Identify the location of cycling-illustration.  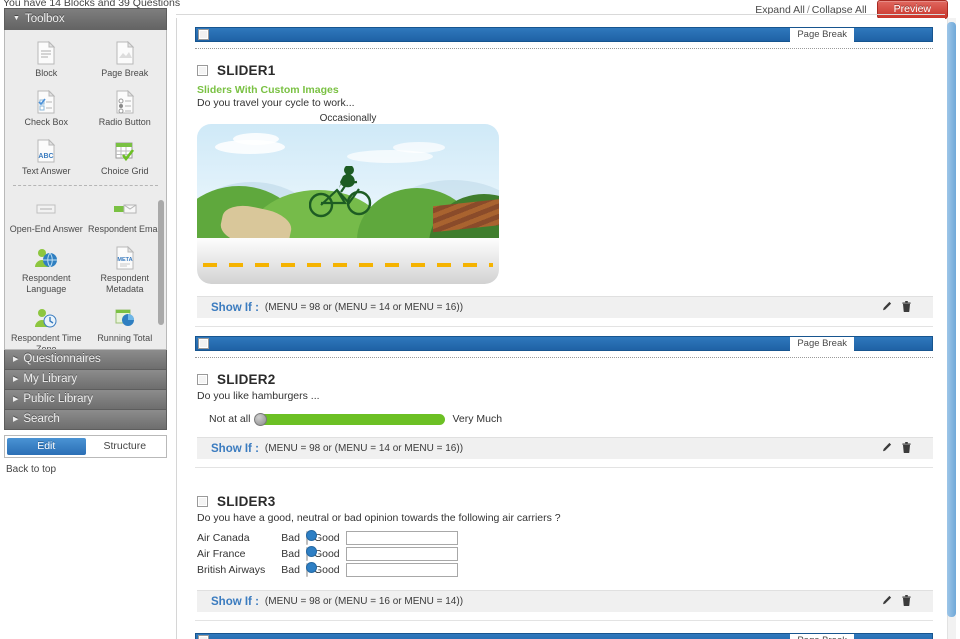
(348, 204).